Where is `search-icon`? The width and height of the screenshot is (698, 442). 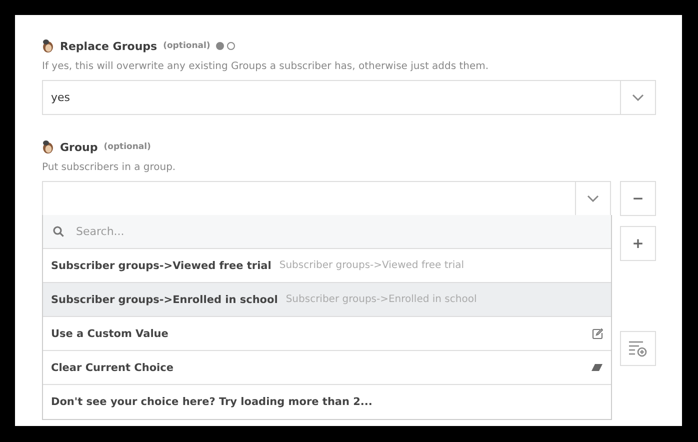 search-icon is located at coordinates (58, 231).